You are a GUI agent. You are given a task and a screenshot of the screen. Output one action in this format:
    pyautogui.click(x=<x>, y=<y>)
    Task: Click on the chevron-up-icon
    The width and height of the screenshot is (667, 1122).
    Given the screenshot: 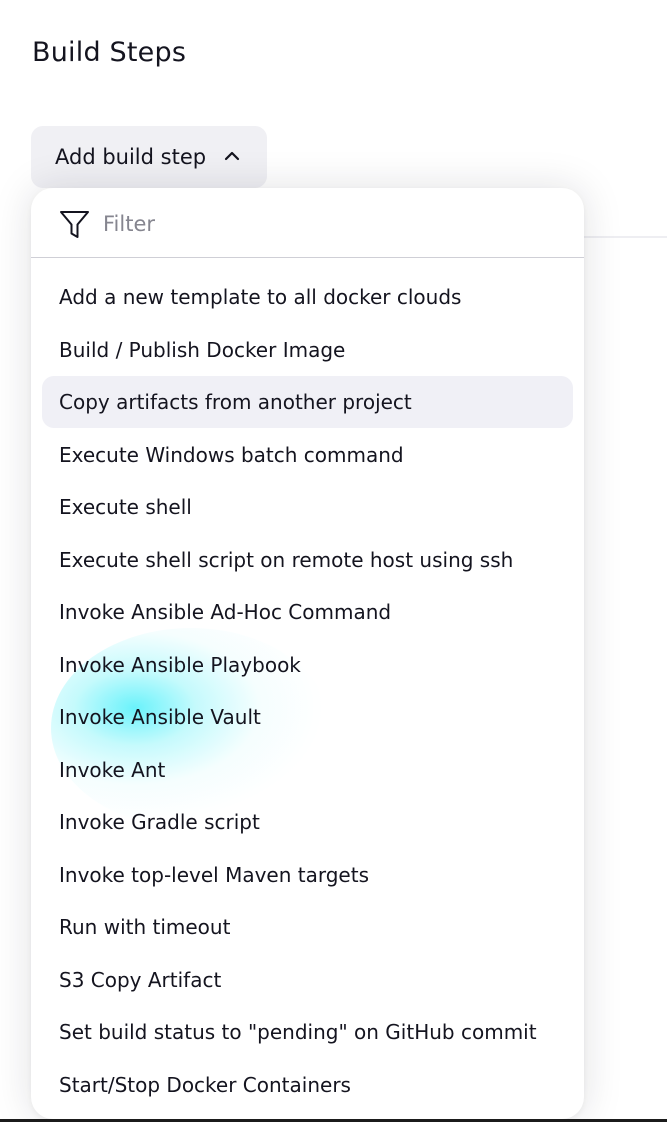 What is the action you would take?
    pyautogui.click(x=232, y=156)
    